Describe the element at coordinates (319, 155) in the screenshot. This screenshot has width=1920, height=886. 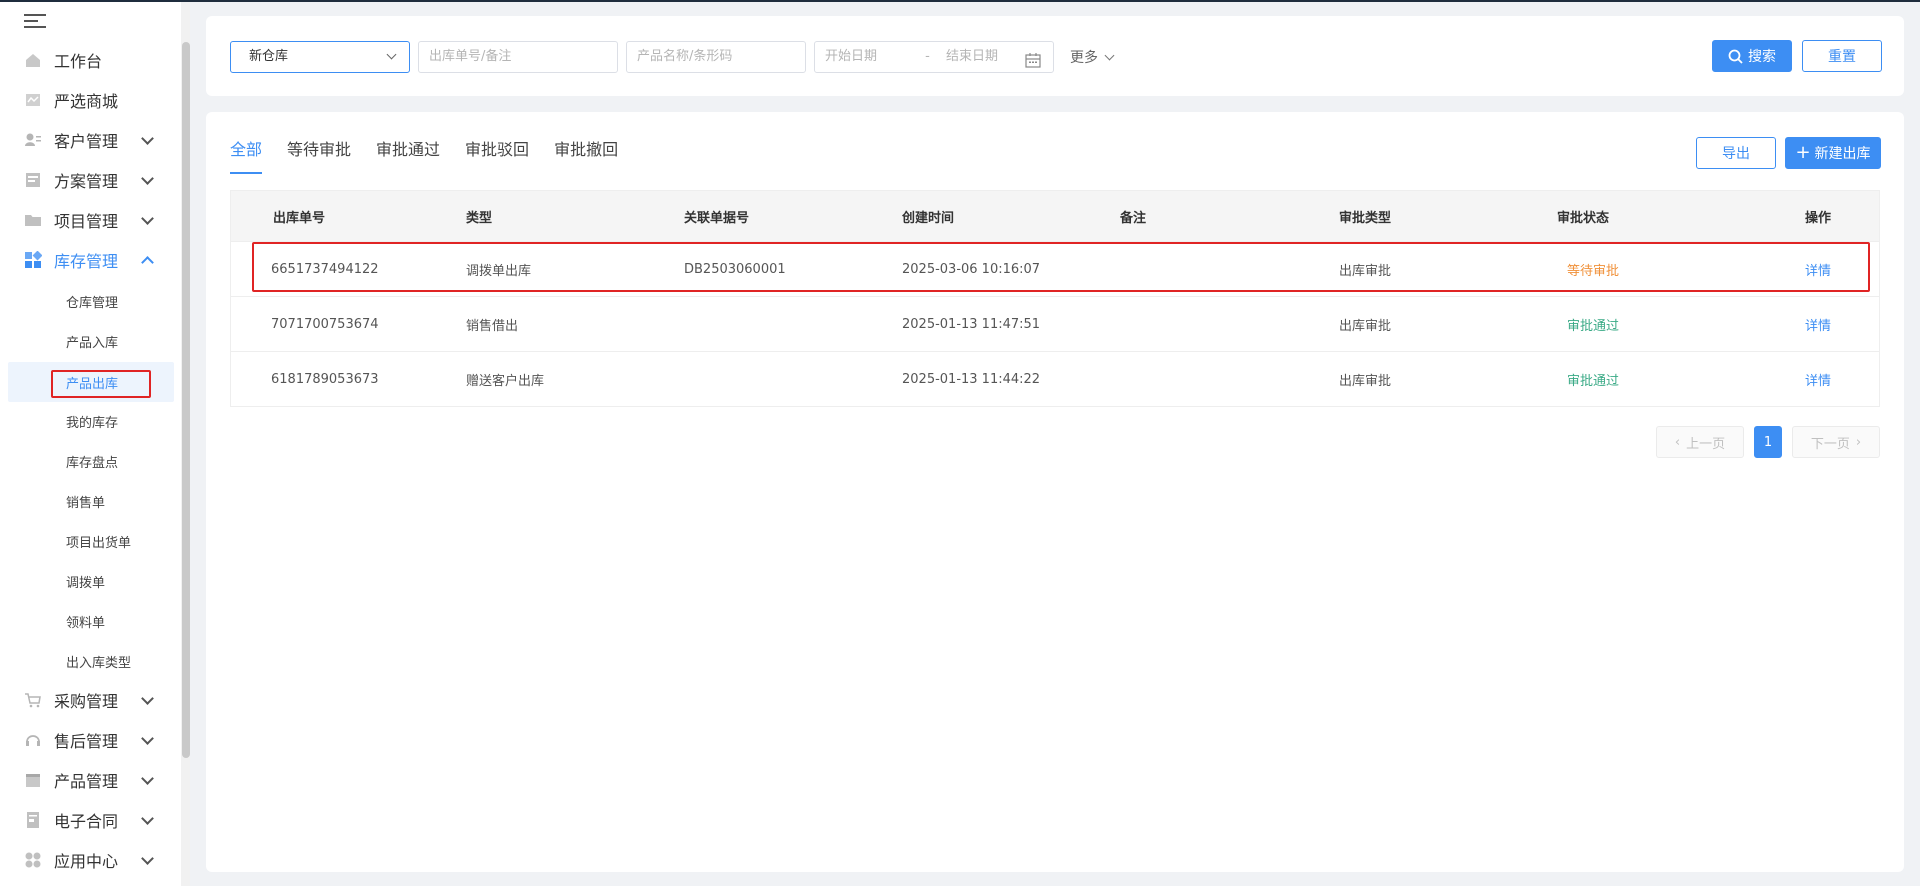
I see `tab-pending: 等待审批` at that location.